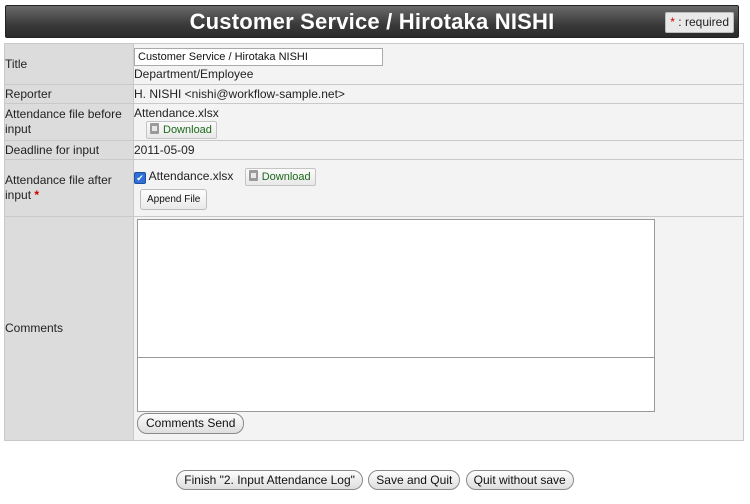 The width and height of the screenshot is (750, 504). I want to click on deadline-label: Deadline for input, so click(69, 150).